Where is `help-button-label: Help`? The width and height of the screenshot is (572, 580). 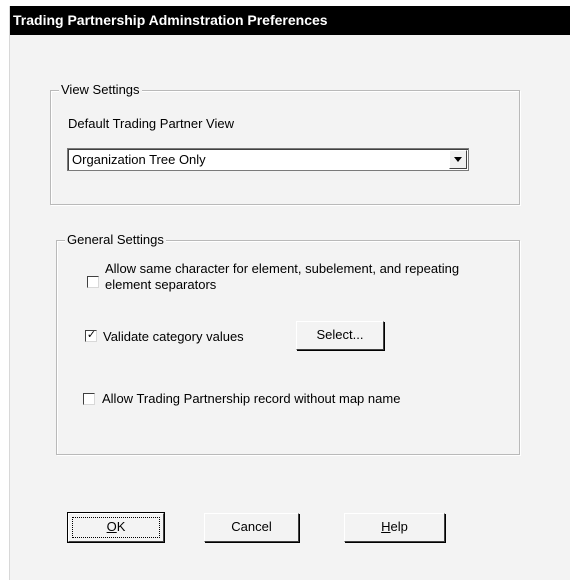 help-button-label: Help is located at coordinates (394, 526).